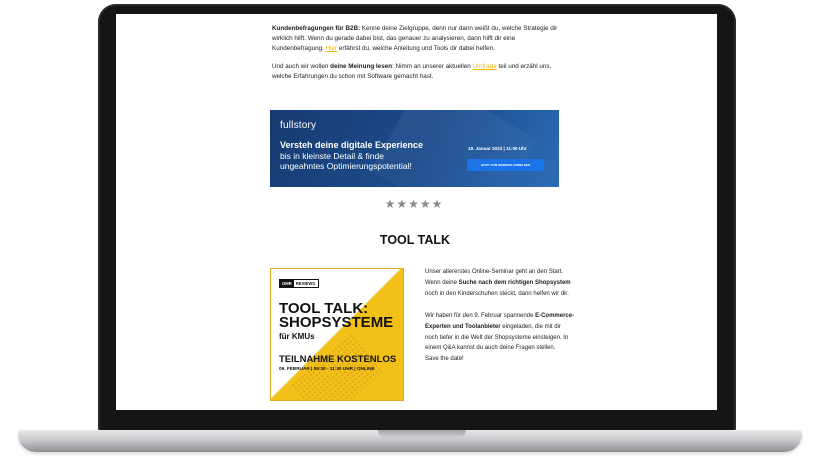 This screenshot has height=459, width=819. I want to click on webinar-register-button: JETZT ZUM WEBINAR ANMELDEN, so click(505, 165).